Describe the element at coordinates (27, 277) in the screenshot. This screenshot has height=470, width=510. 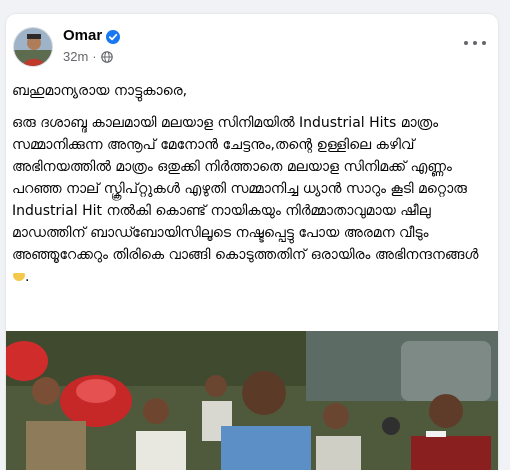
I see `post-ending: .` at that location.